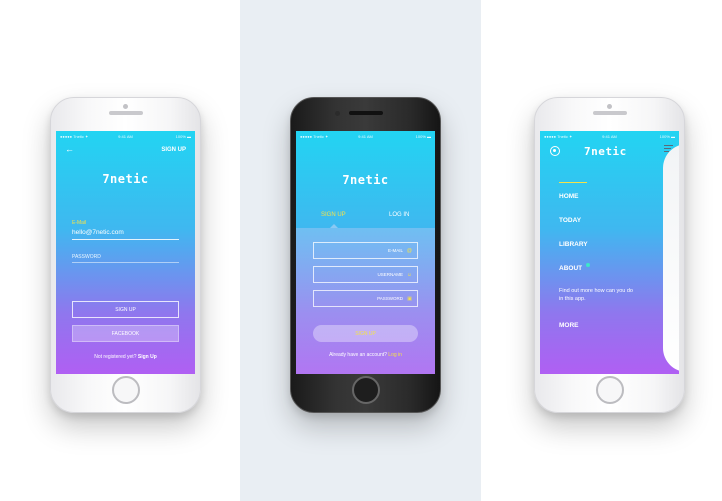  Describe the element at coordinates (125, 333) in the screenshot. I see `facebook-button: FACEBOOK` at that location.